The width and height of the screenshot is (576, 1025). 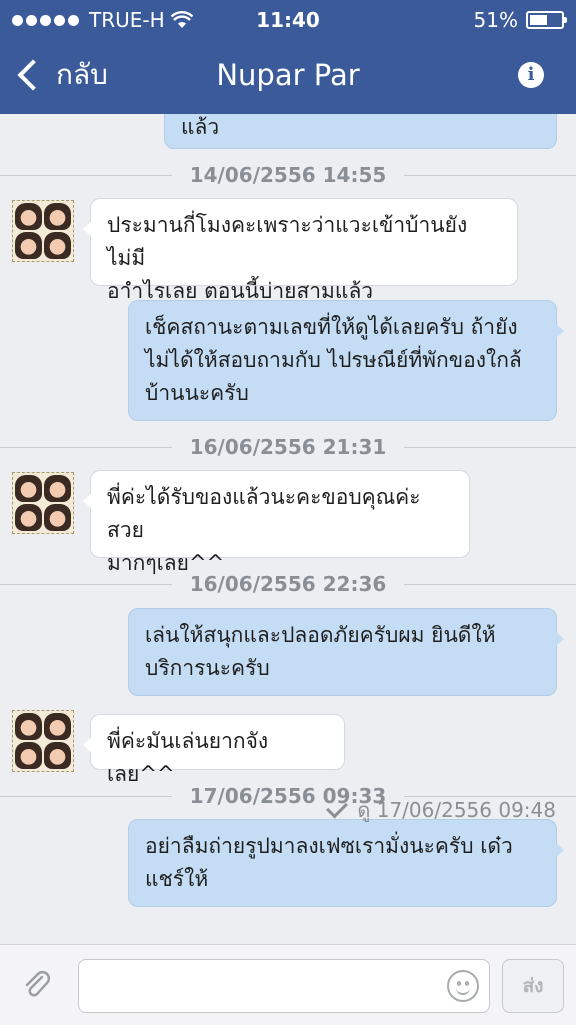 I want to click on message-line: ไม่ได้ให้สอบถามกับ ไปรษณีย์ที่พักของใกล้, so click(x=333, y=360).